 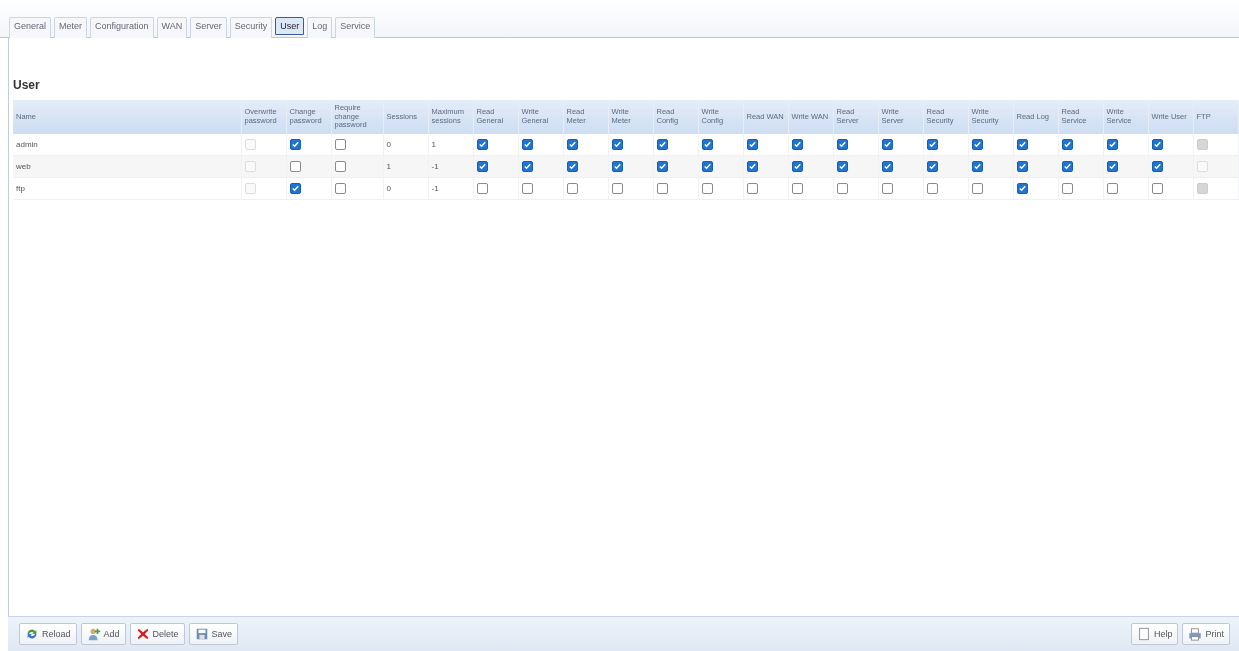 What do you see at coordinates (201, 634) in the screenshot?
I see `save-icon` at bounding box center [201, 634].